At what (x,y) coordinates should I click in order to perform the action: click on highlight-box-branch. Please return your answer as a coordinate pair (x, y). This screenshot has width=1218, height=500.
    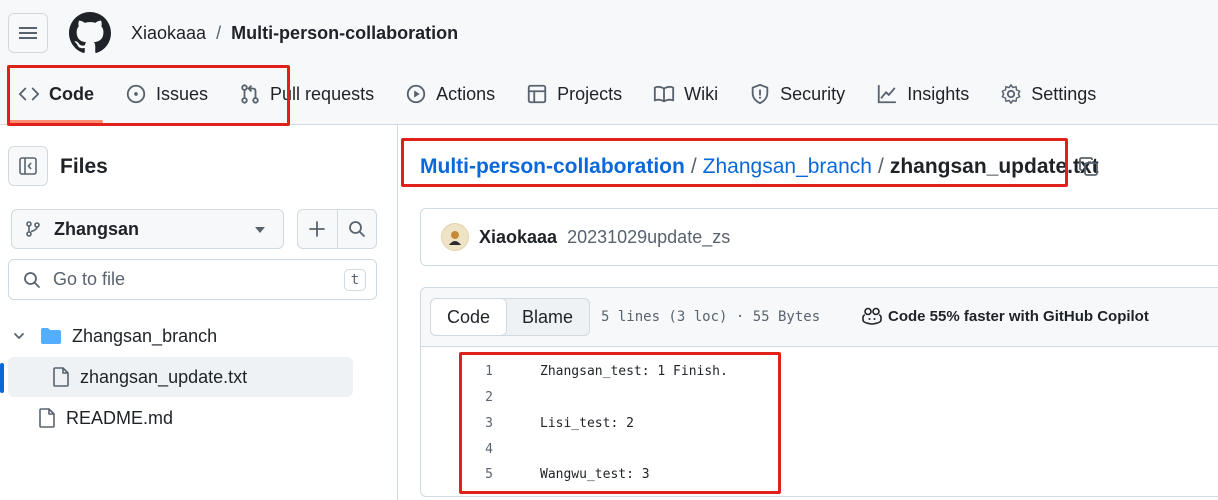
    Looking at the image, I should click on (148, 95).